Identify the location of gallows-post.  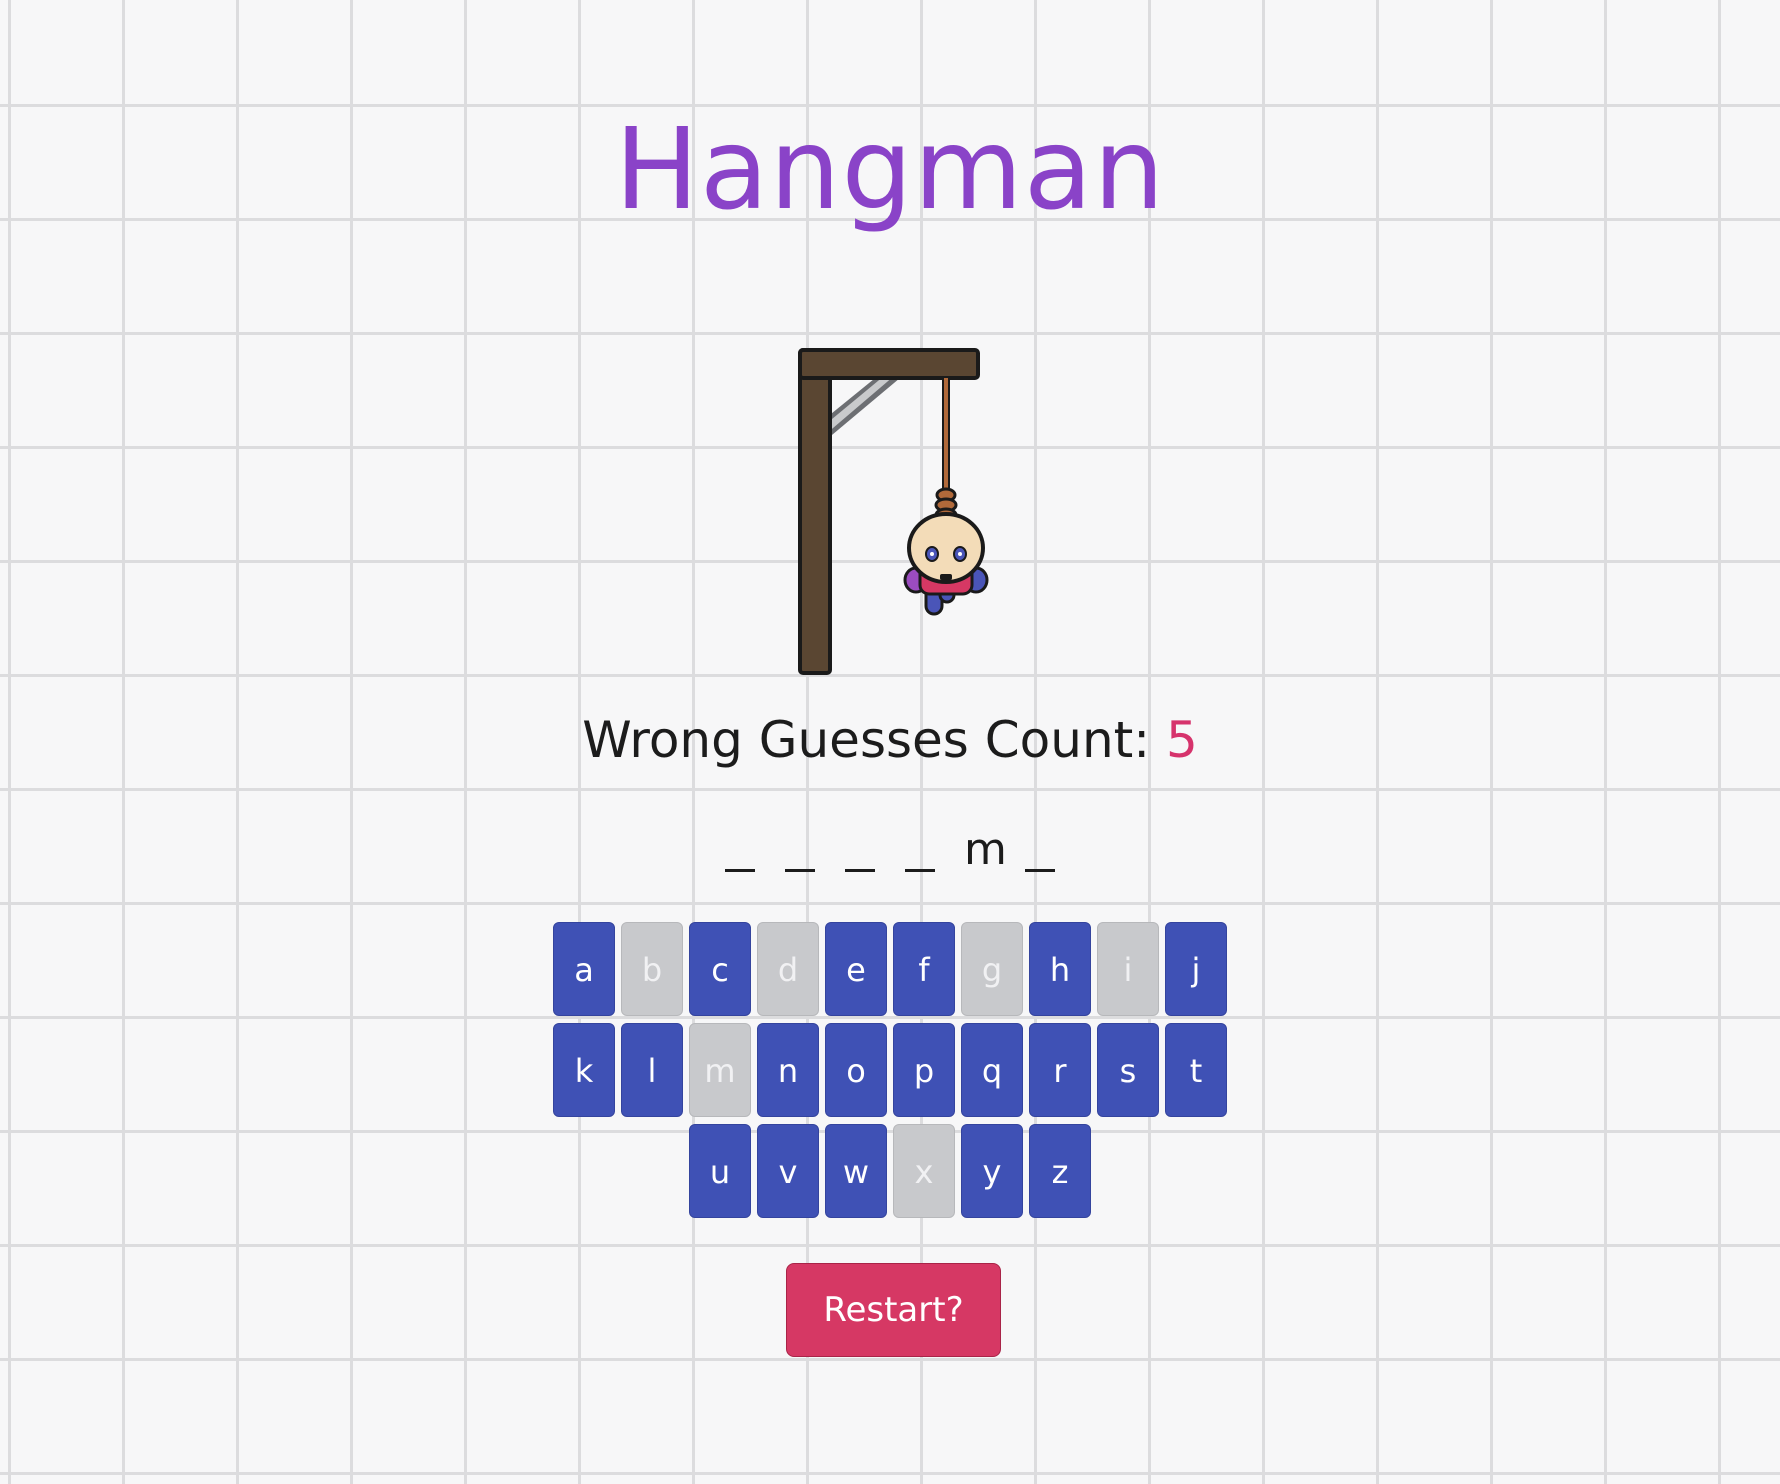
(815, 511).